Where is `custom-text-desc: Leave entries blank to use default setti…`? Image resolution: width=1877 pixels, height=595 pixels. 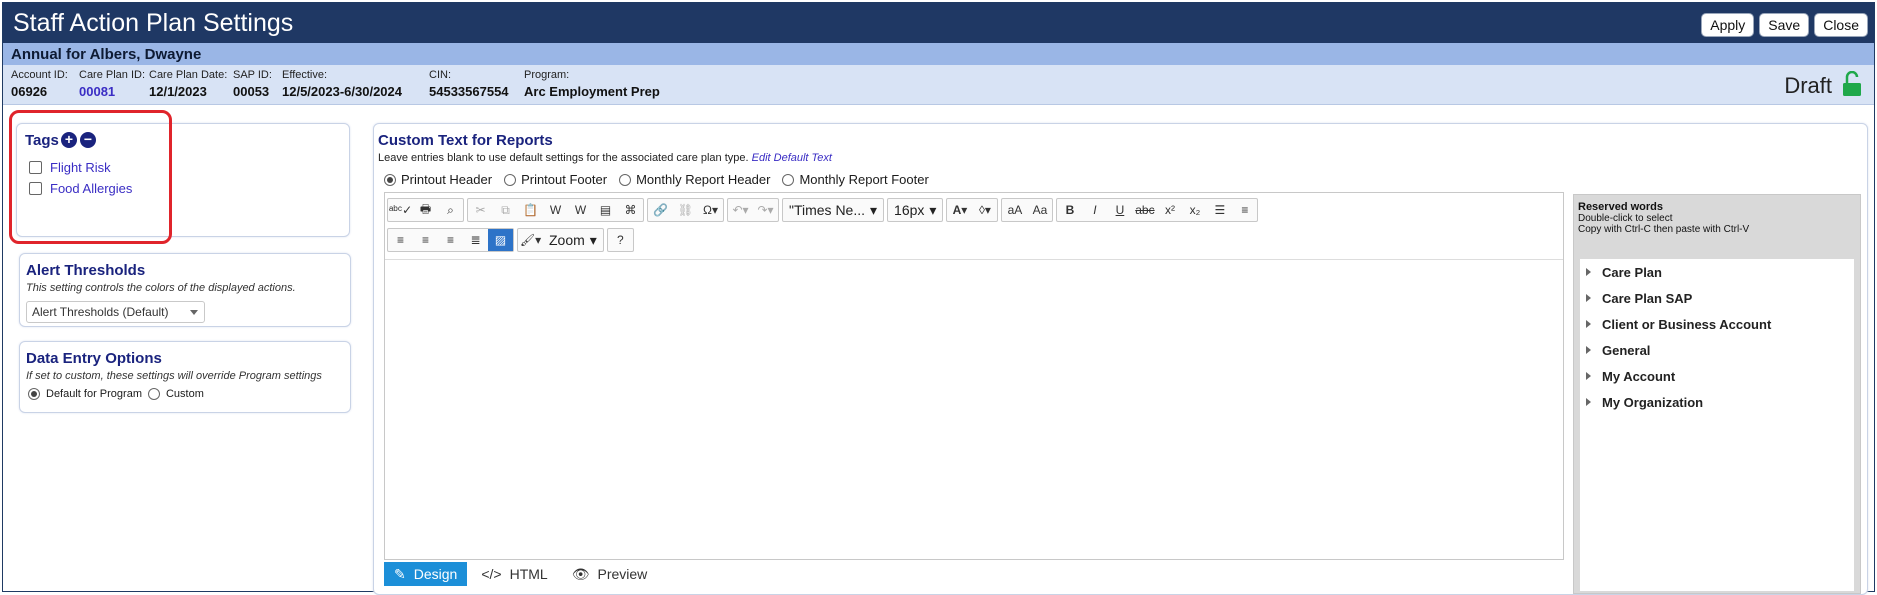
custom-text-desc: Leave entries blank to use default setti… is located at coordinates (605, 158).